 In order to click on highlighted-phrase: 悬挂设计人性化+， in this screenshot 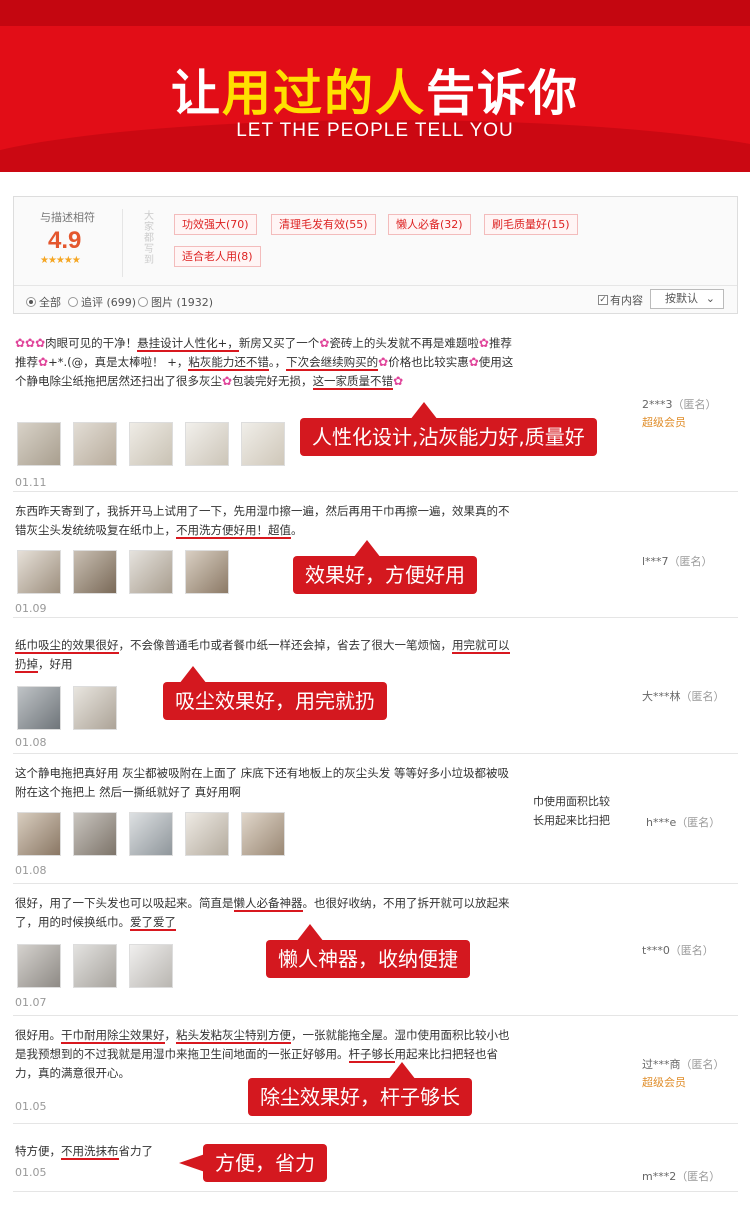, I will do `click(188, 344)`.